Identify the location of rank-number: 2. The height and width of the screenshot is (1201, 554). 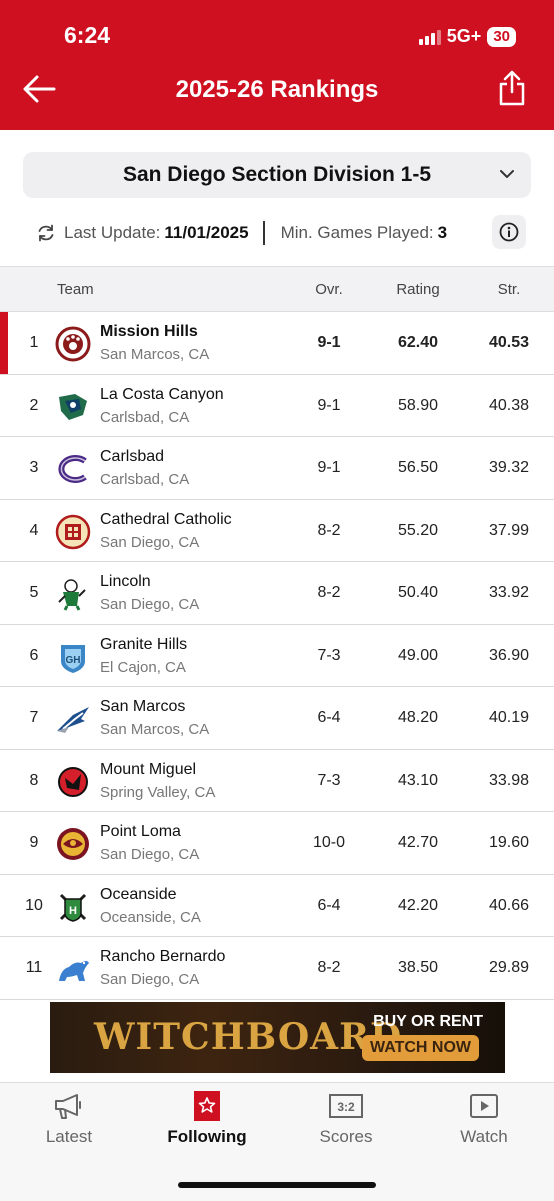
(34, 405).